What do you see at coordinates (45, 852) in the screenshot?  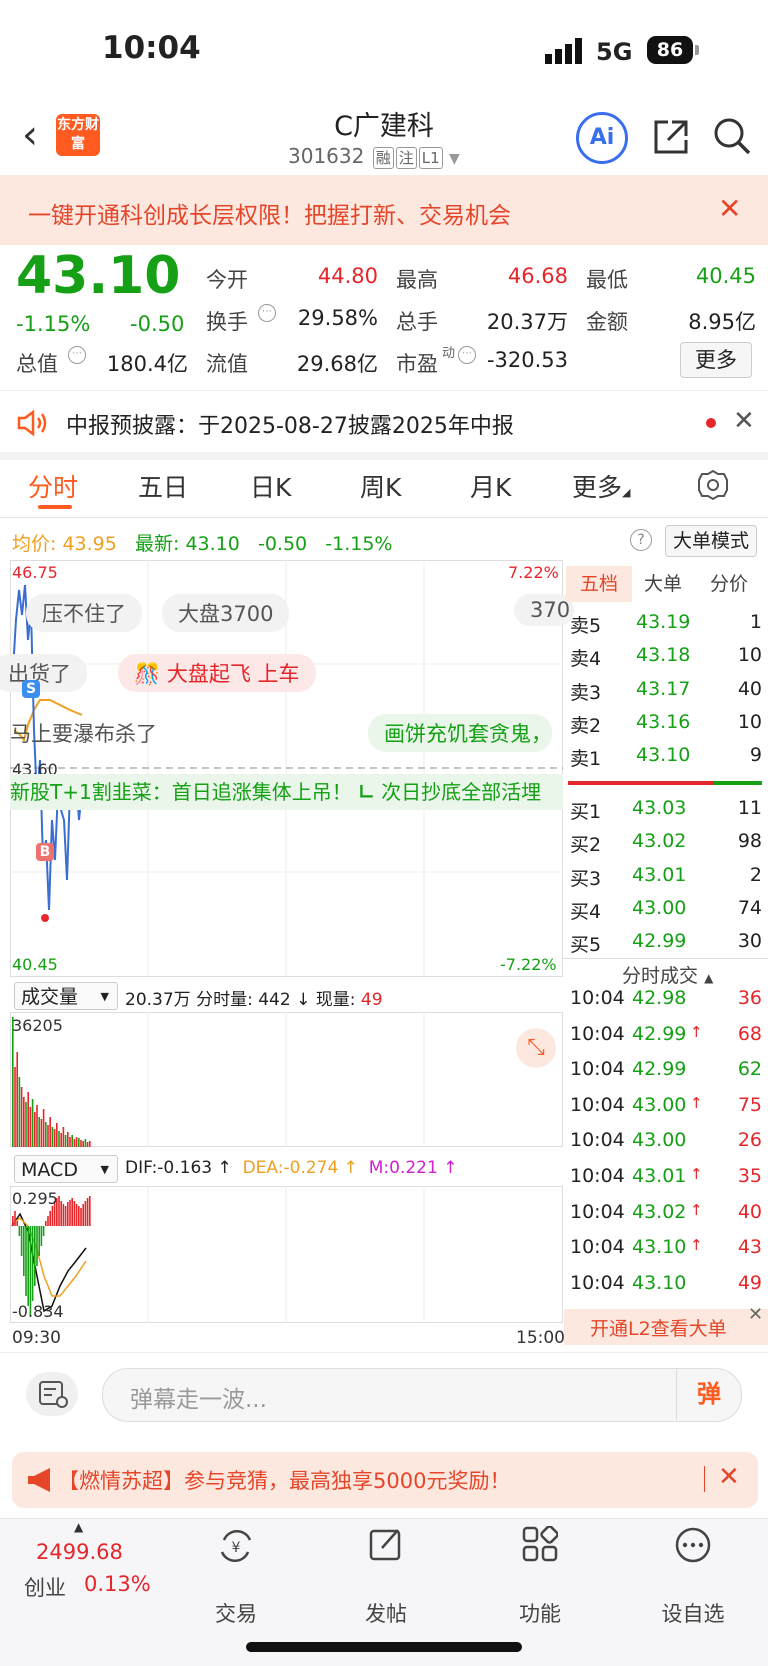 I see `buy-marker: B` at bounding box center [45, 852].